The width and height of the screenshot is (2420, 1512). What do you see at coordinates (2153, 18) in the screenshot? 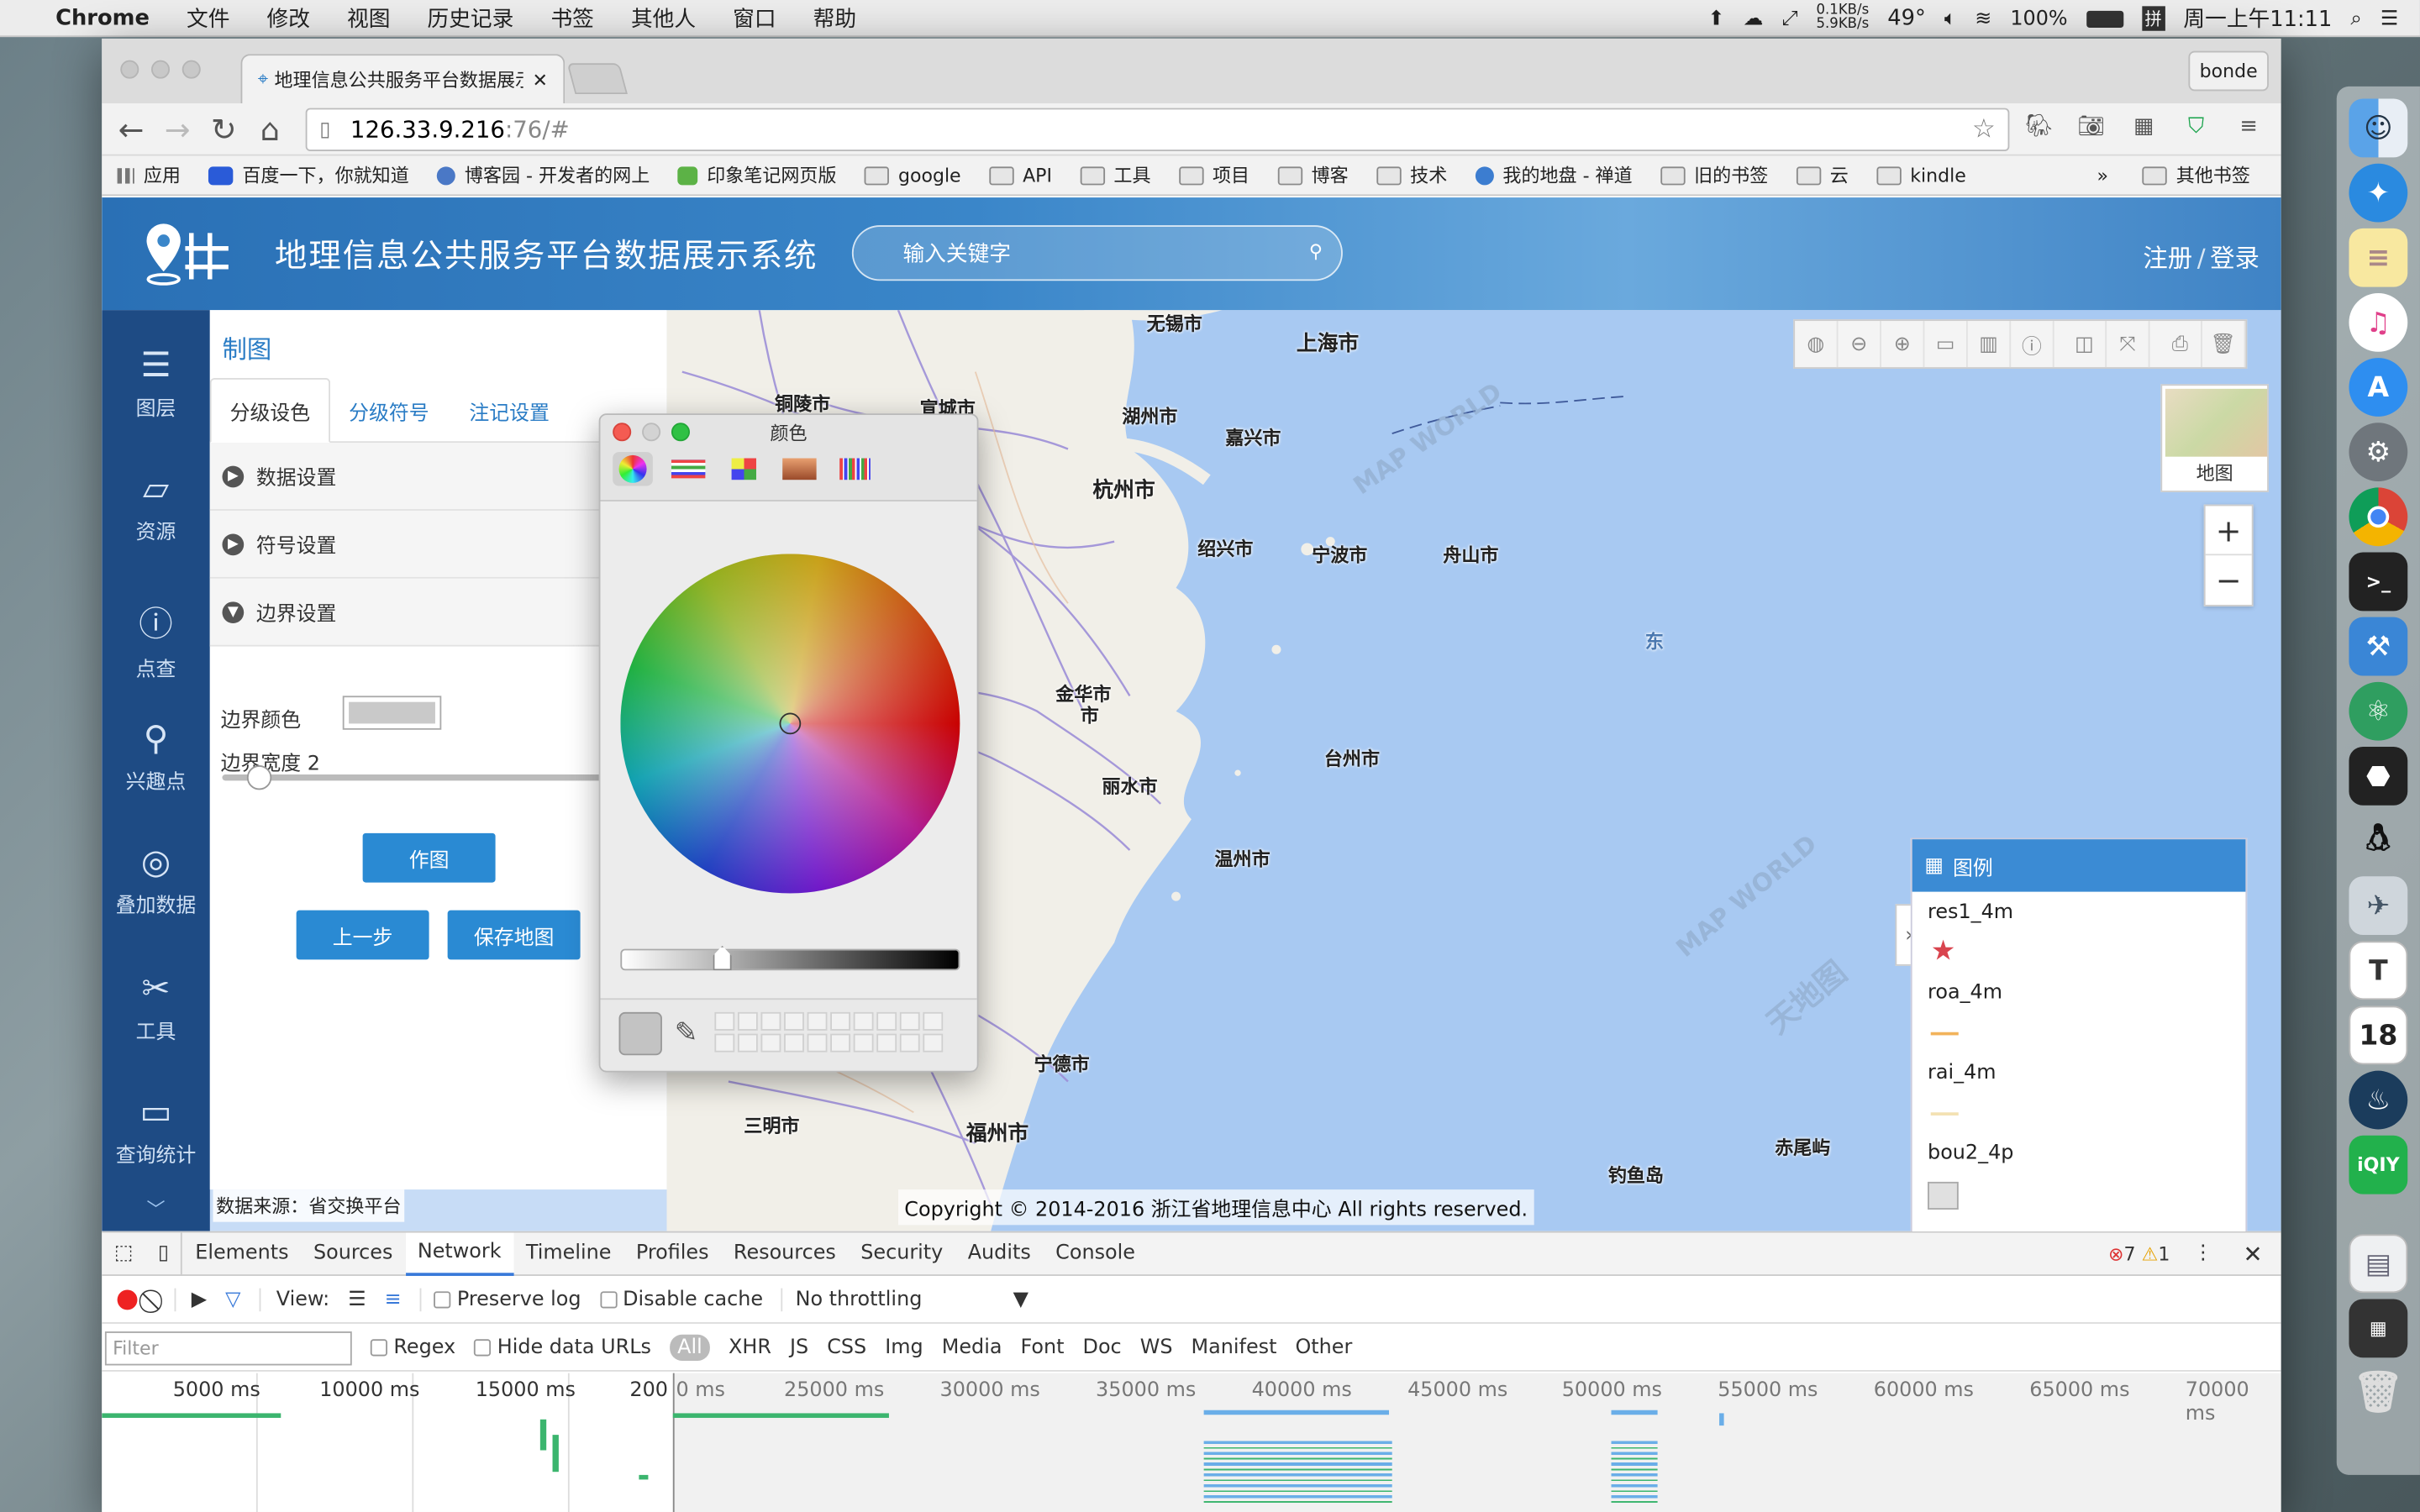
I see `input-method-icon: 拼` at bounding box center [2153, 18].